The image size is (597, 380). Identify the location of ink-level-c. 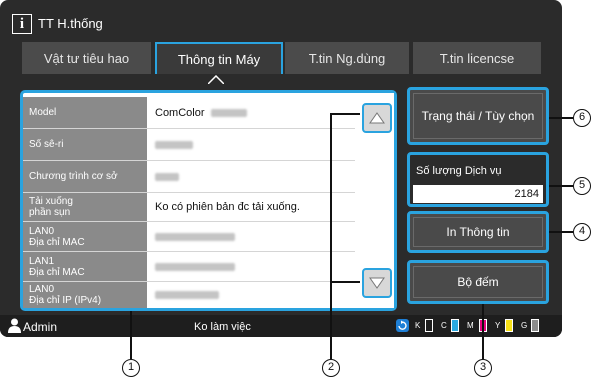
(455, 325).